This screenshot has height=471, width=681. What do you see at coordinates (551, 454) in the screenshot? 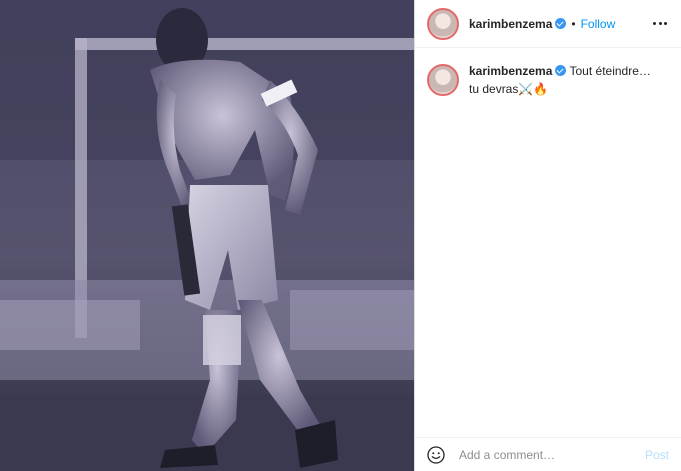
I see `comment-input` at bounding box center [551, 454].